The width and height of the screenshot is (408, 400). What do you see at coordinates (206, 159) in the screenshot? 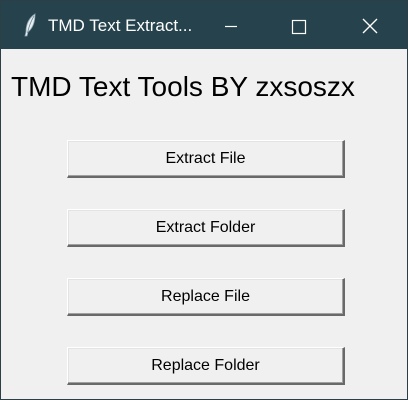
I see `extract-file-button: Extract File` at bounding box center [206, 159].